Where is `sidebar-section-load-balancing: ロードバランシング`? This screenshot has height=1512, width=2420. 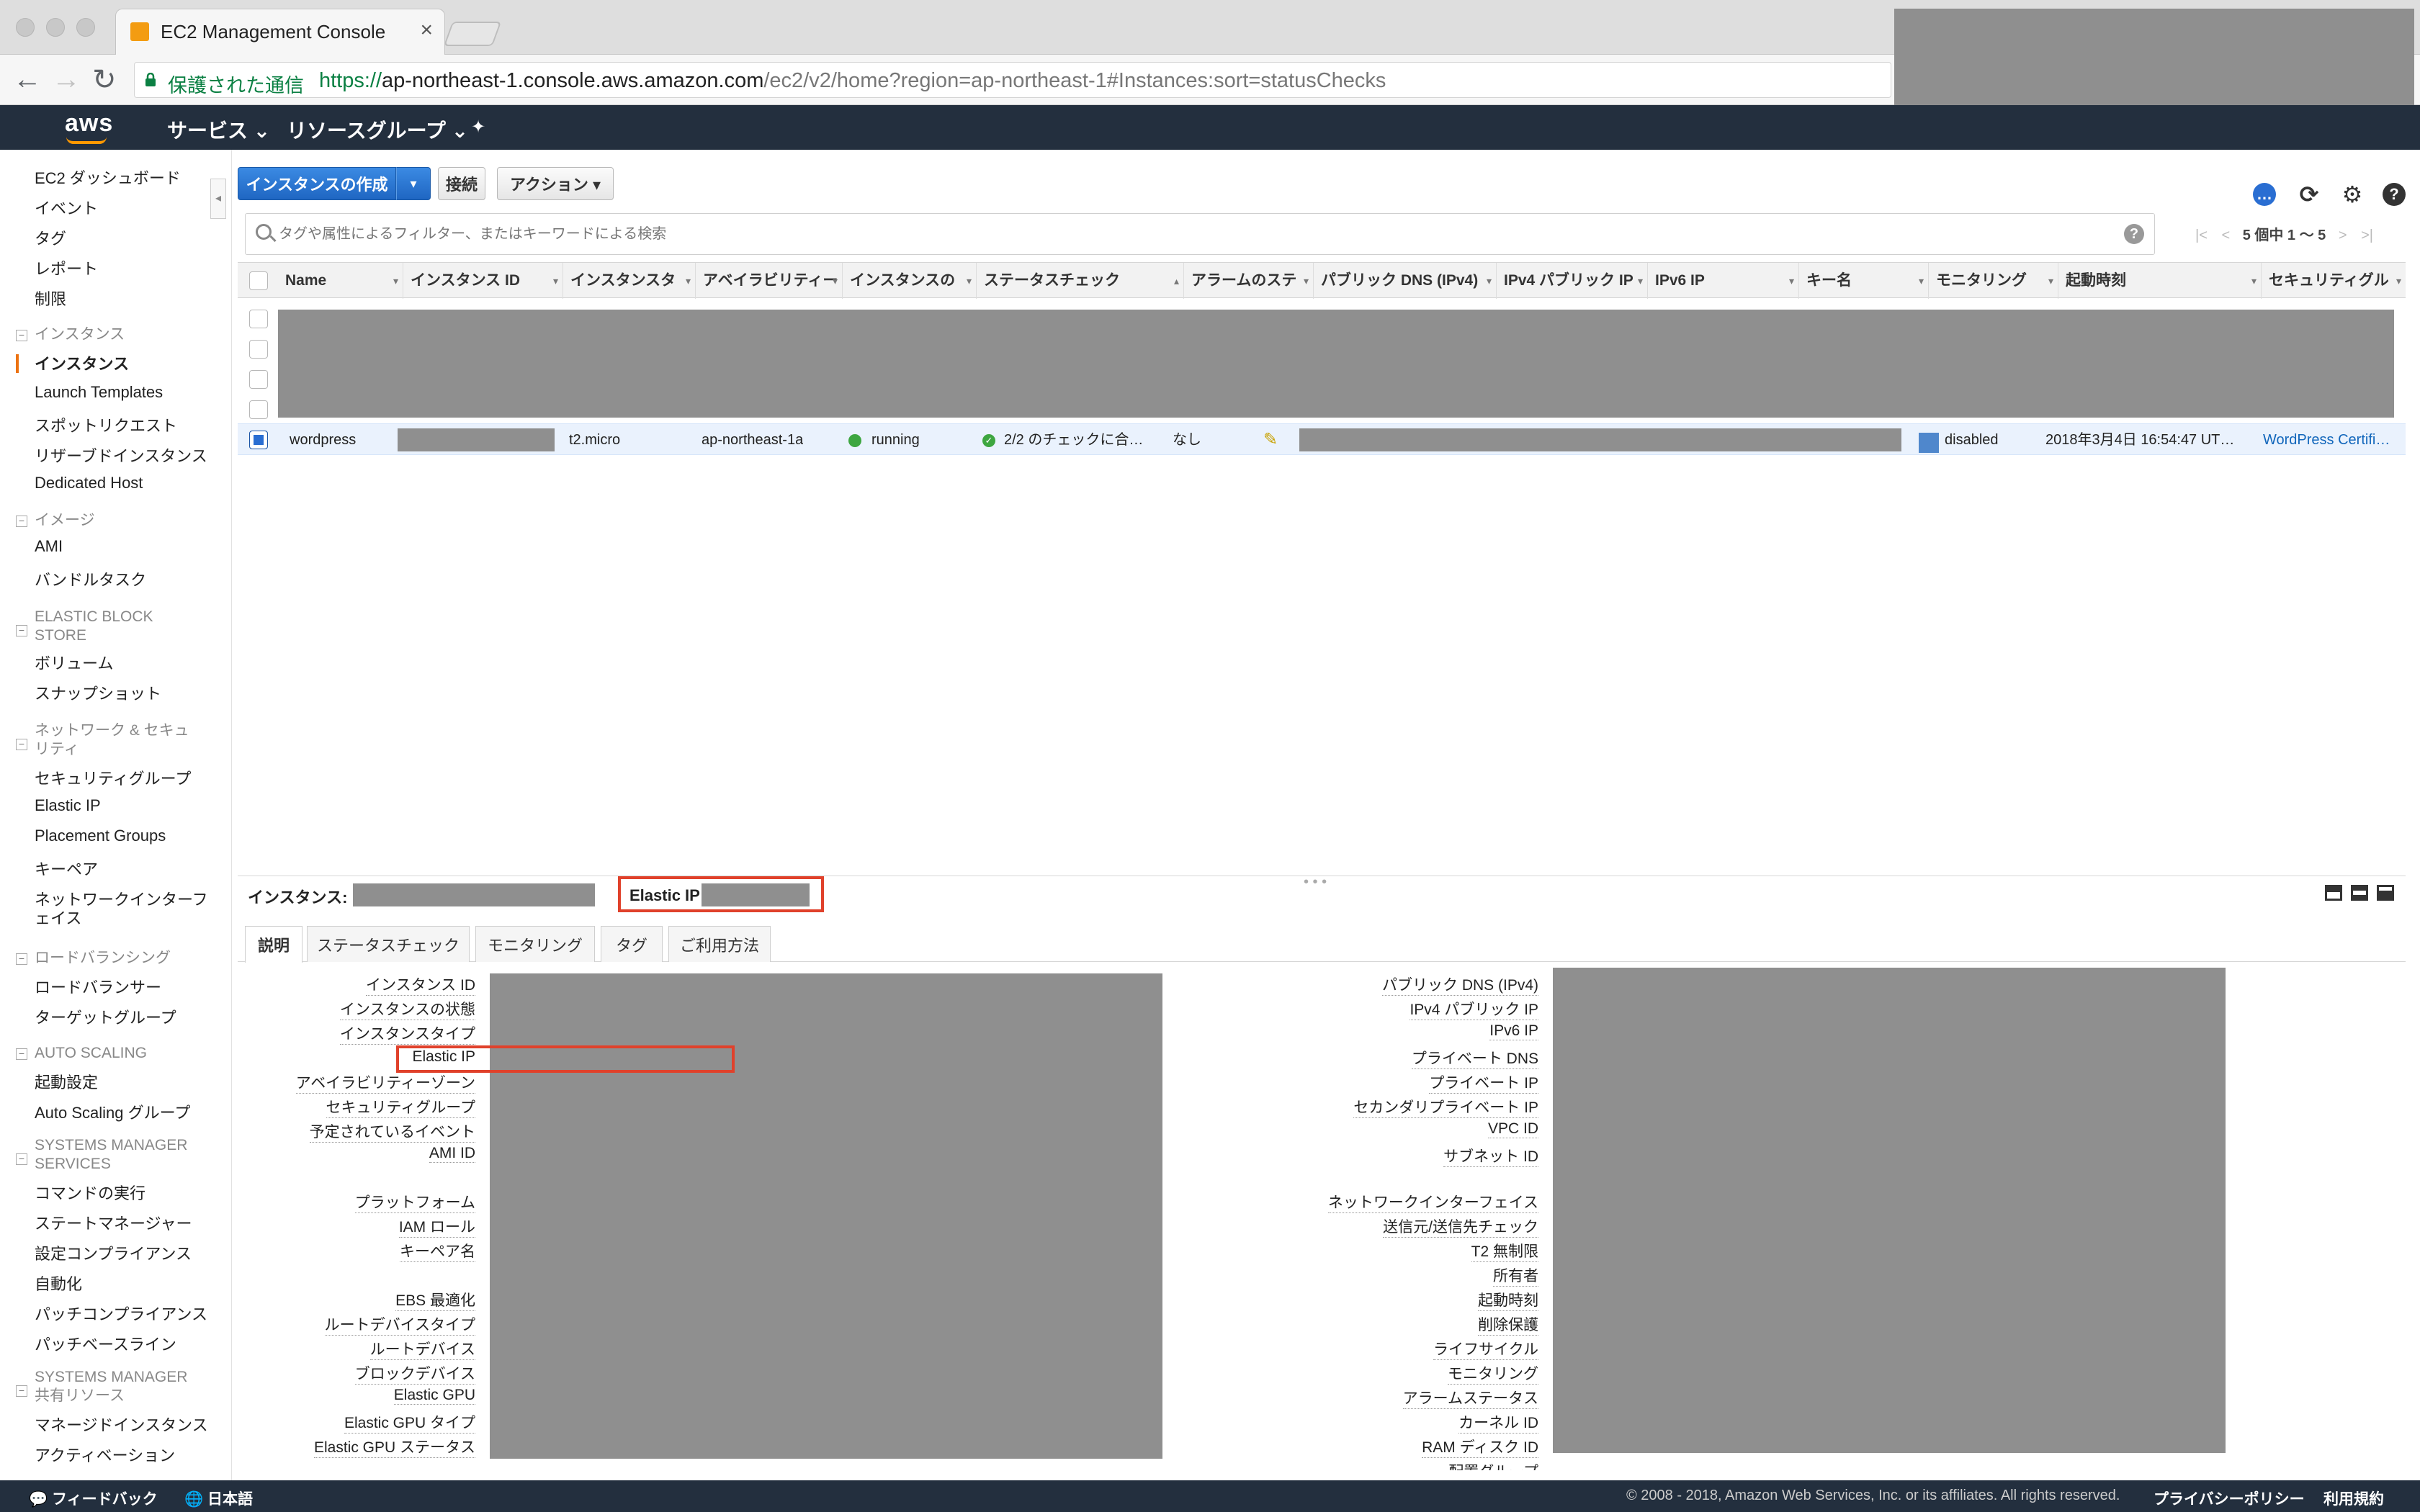 sidebar-section-load-balancing: ロードバランシング is located at coordinates (103, 958).